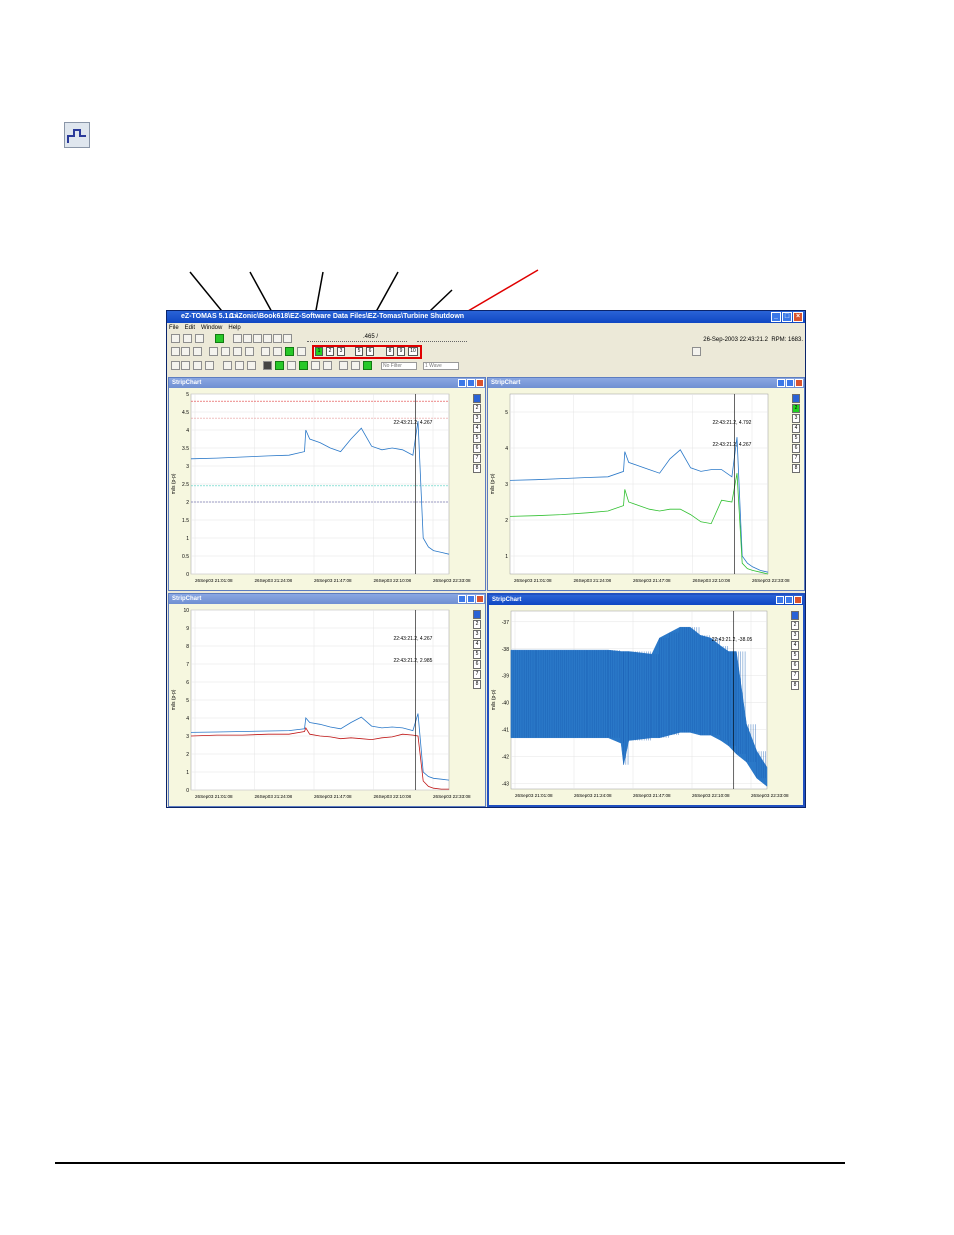  I want to click on record-icon, so click(175, 338).